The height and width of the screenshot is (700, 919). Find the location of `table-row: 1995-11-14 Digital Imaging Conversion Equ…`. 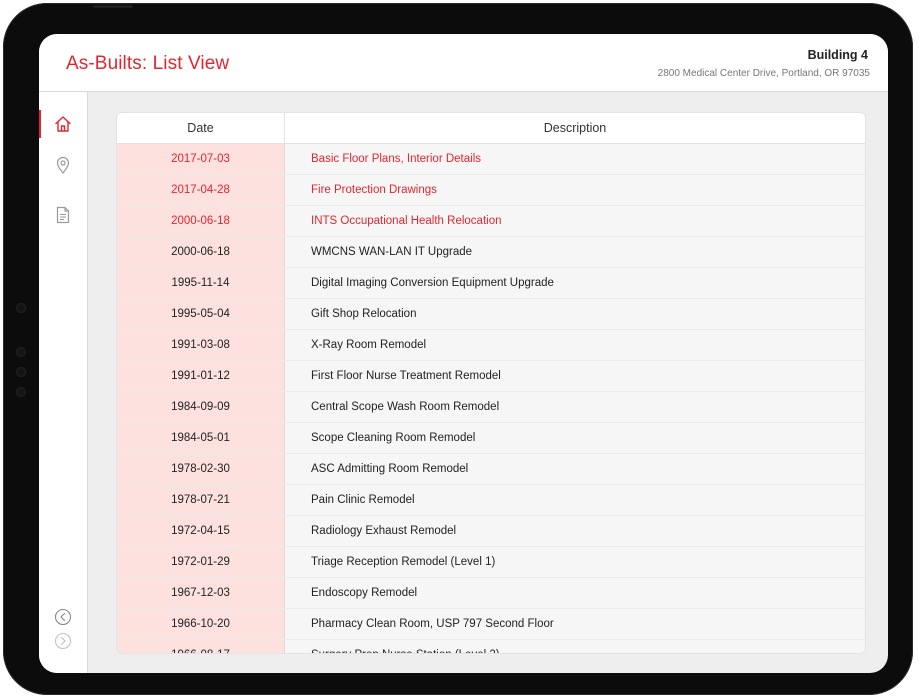

table-row: 1995-11-14 Digital Imaging Conversion Equ… is located at coordinates (491, 283).